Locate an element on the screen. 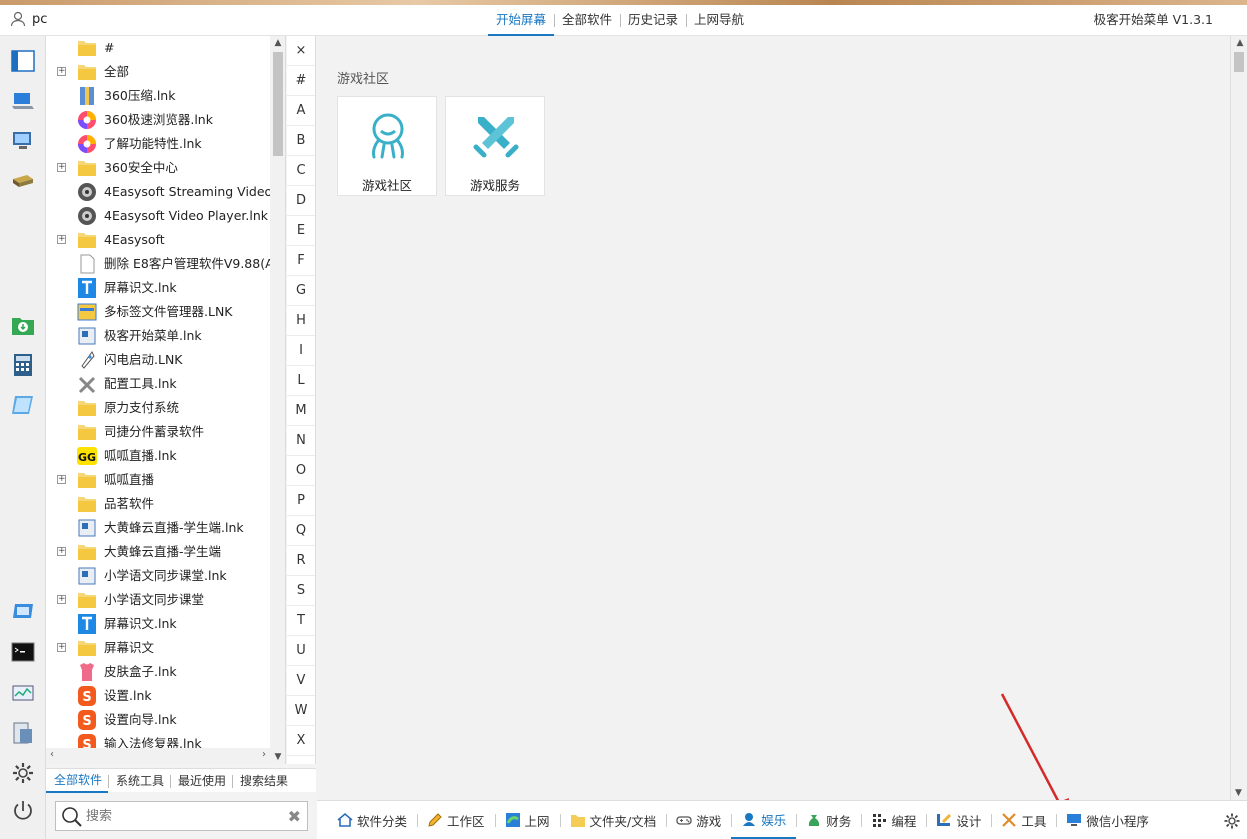  tab-entertainment: 娱乐 is located at coordinates (764, 820).